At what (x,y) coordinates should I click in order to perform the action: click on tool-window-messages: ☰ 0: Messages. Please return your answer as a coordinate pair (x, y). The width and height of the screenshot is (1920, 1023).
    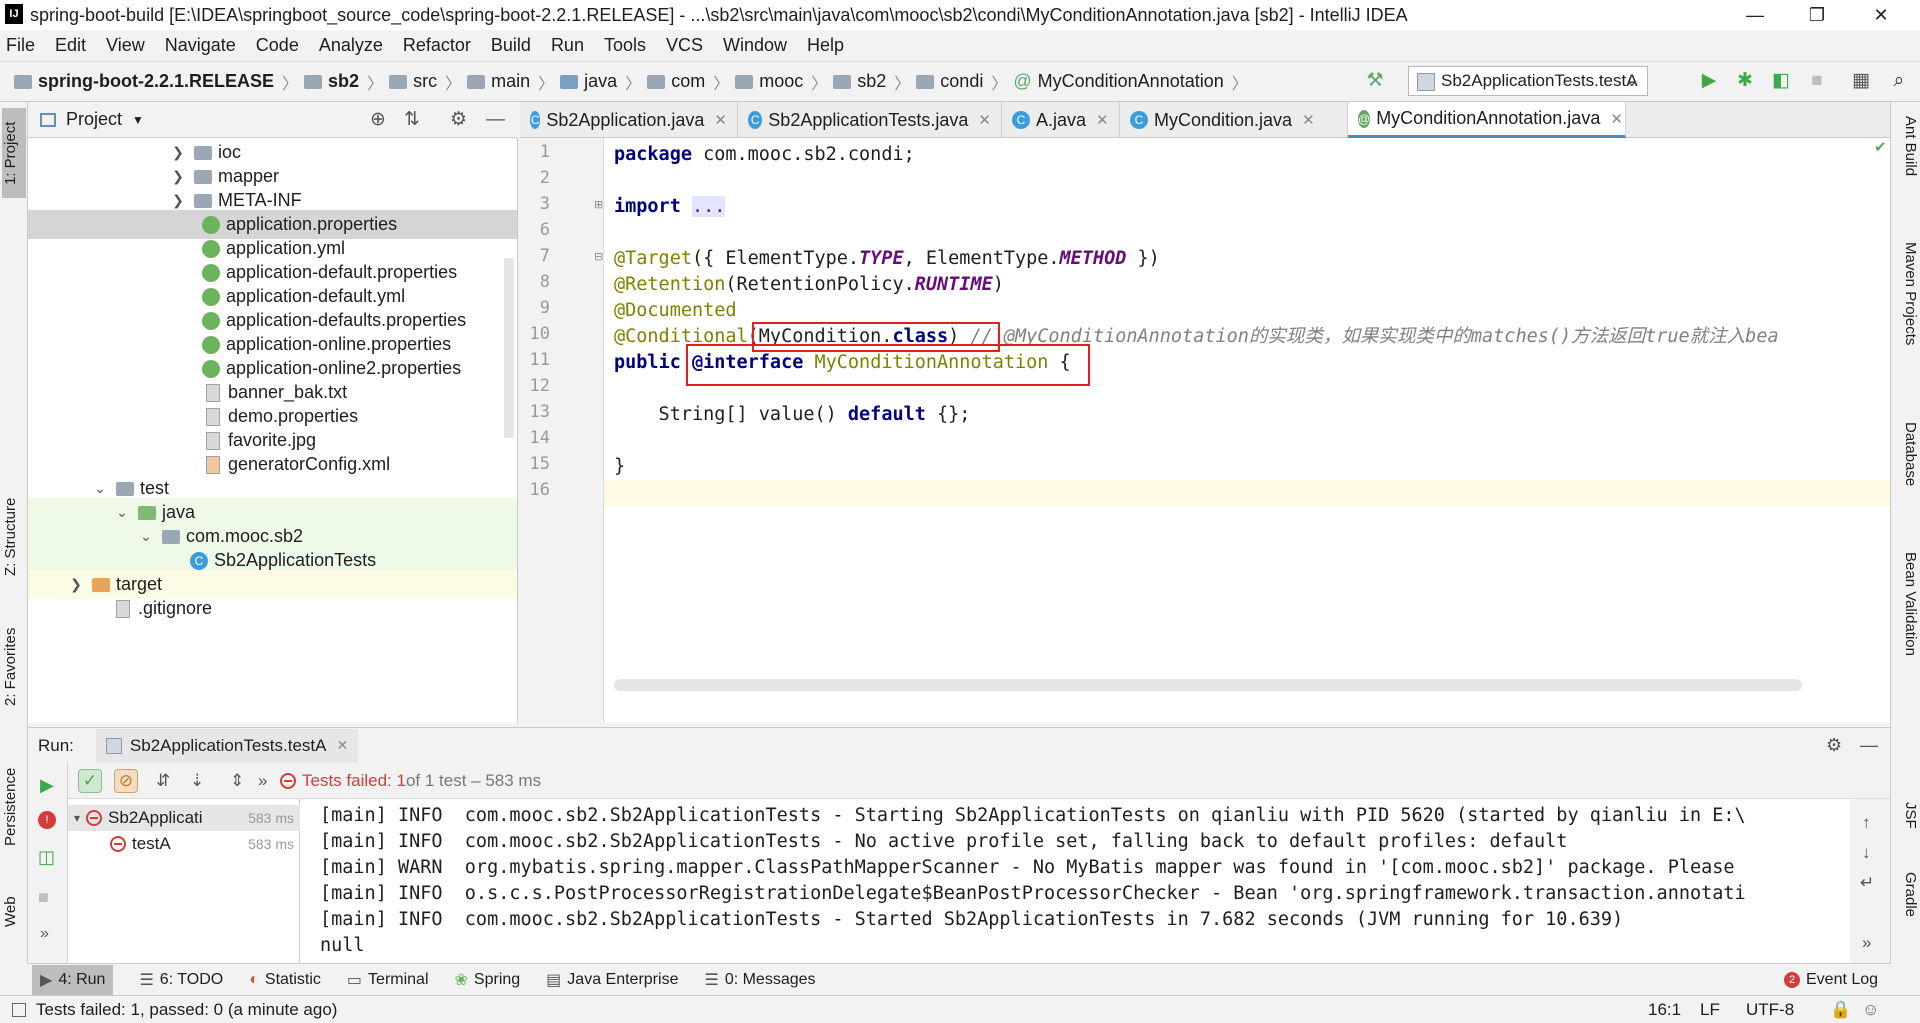
    Looking at the image, I should click on (759, 980).